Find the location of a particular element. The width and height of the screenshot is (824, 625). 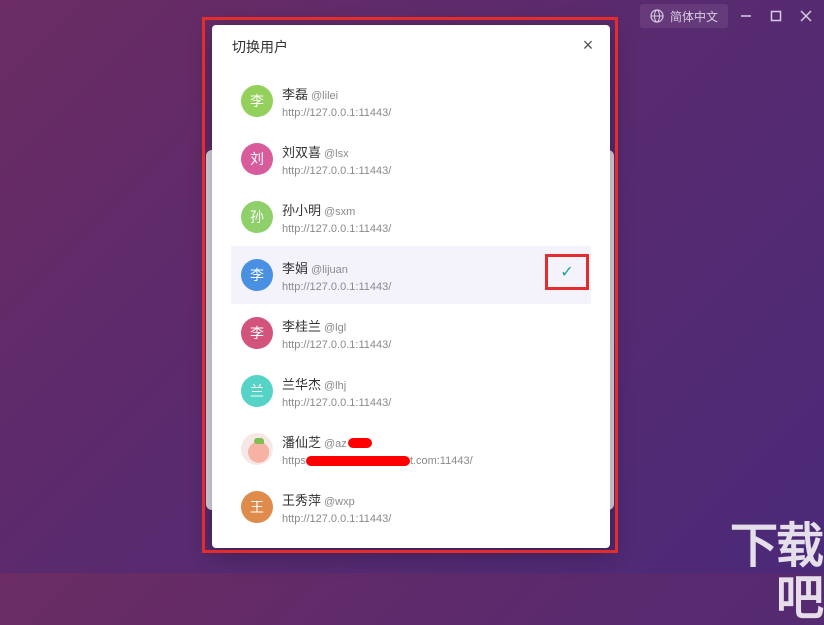

user-handle: @az is located at coordinates (335, 443).